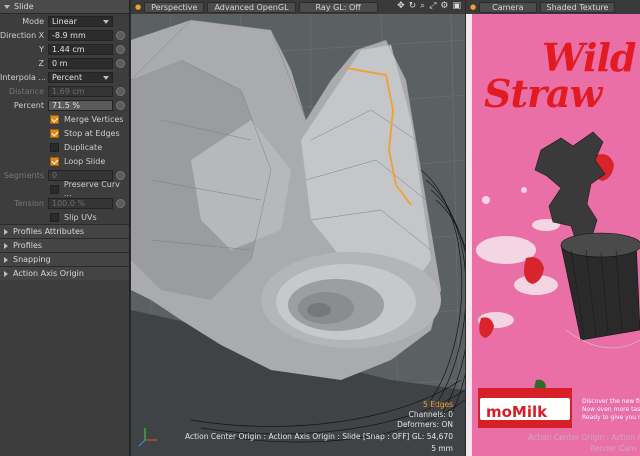 This screenshot has width=640, height=456. I want to click on product-title: Wild Straw, so click(560, 77).